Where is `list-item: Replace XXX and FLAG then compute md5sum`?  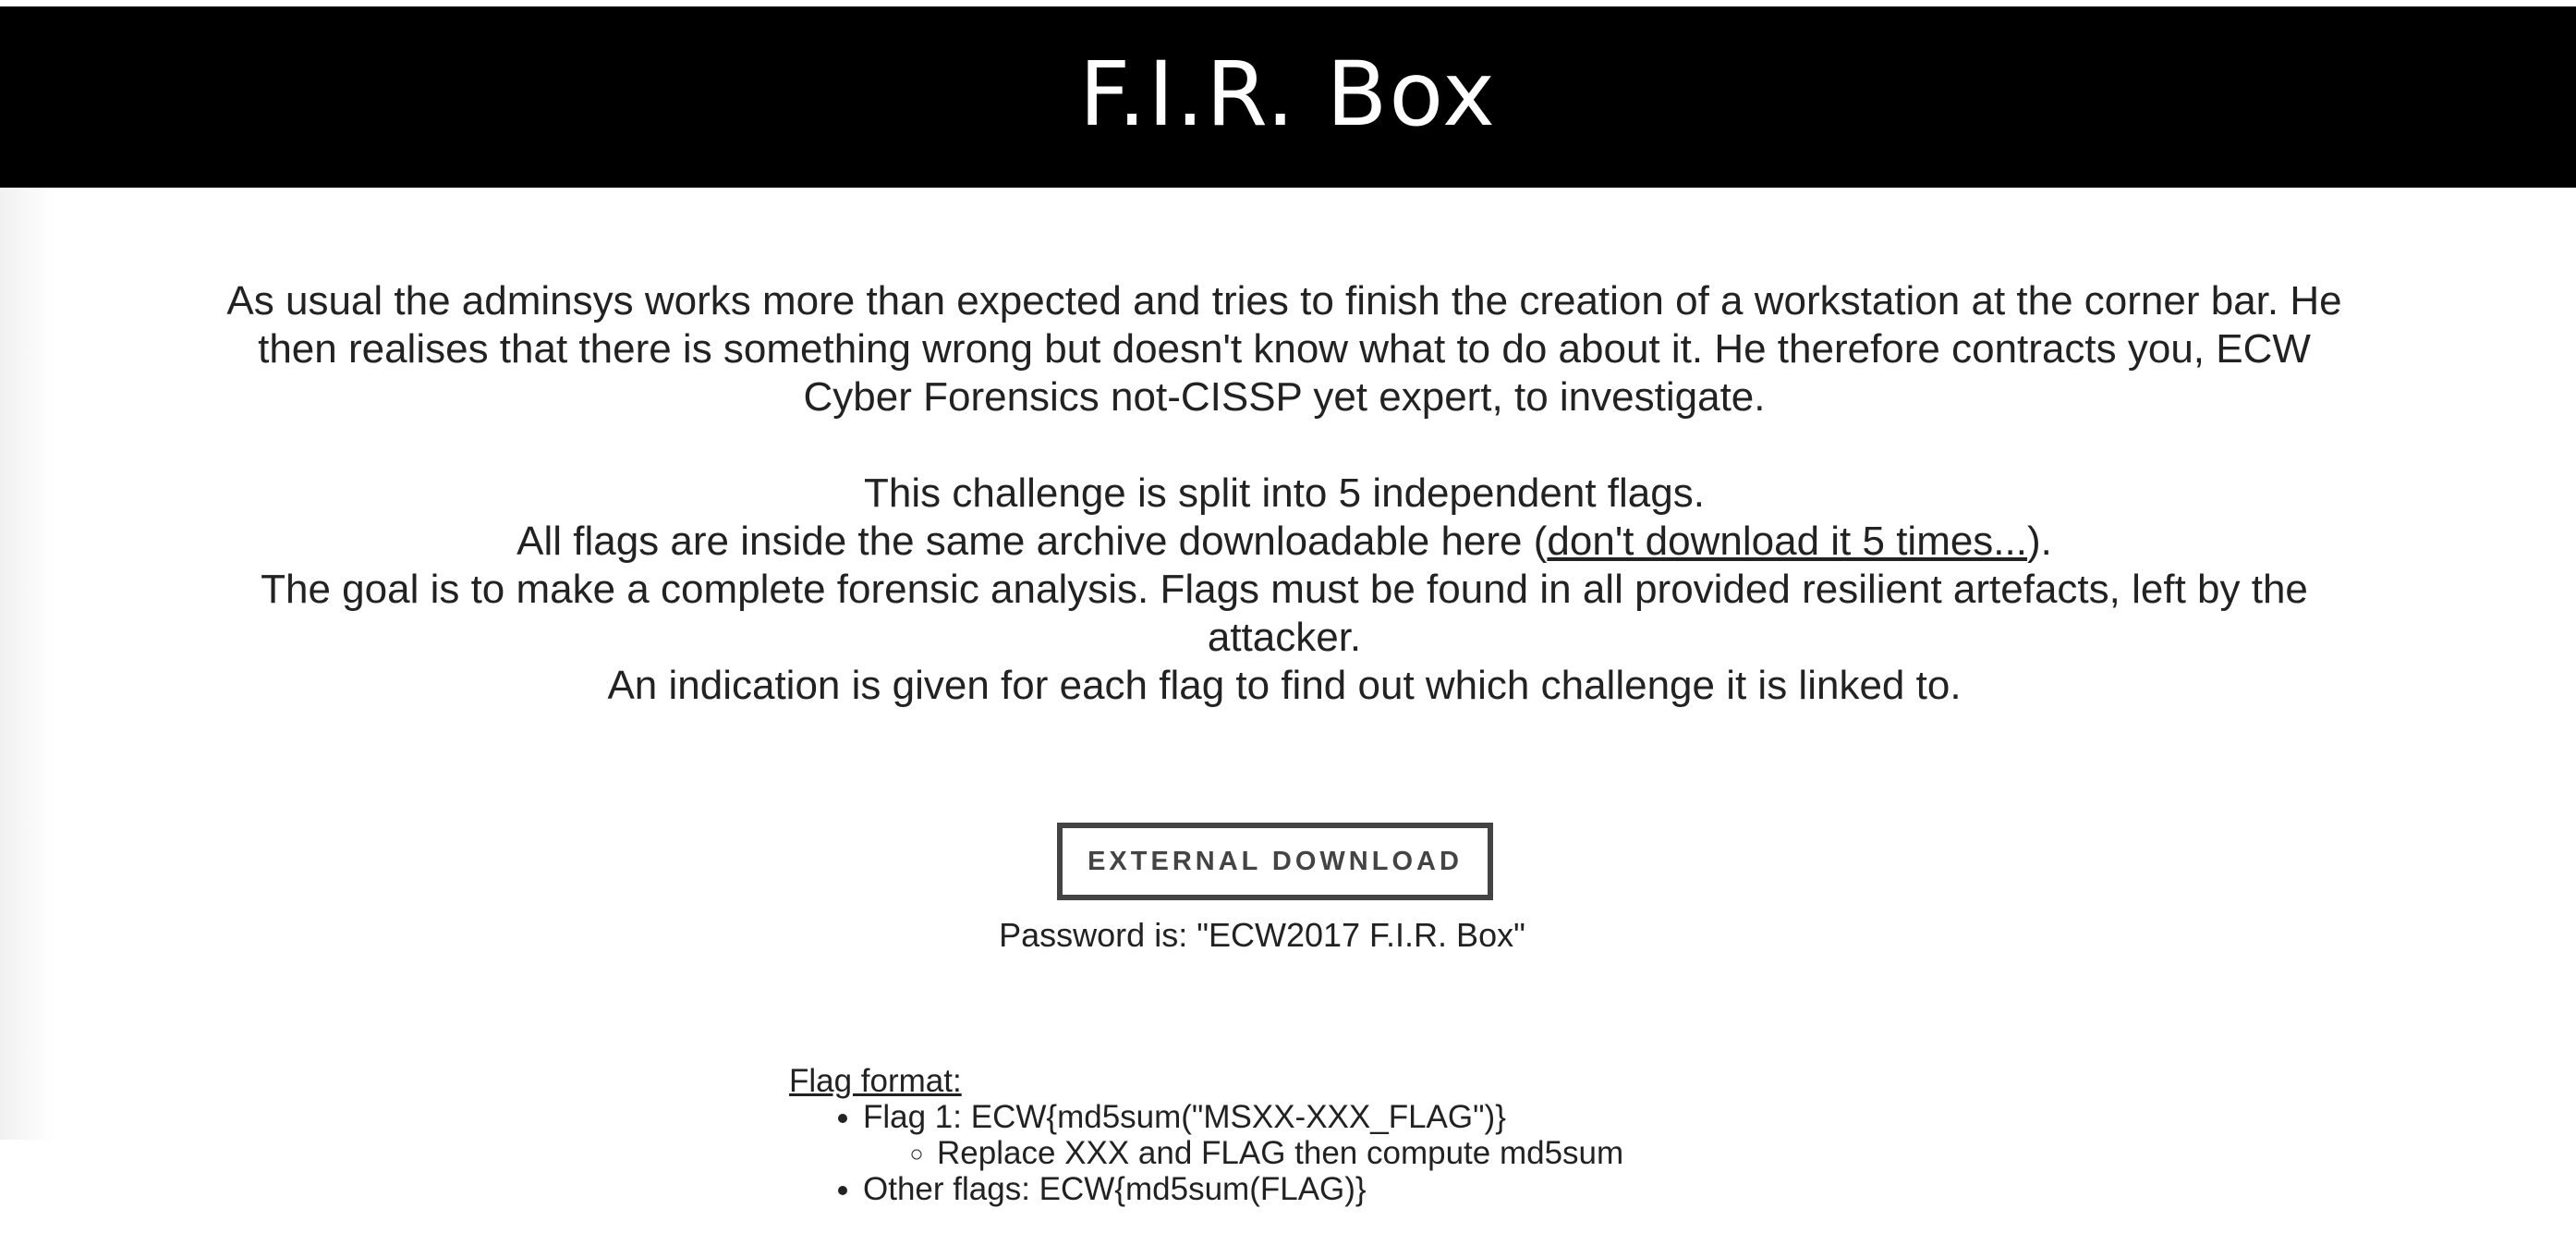 list-item: Replace XXX and FLAG then compute md5sum is located at coordinates (1280, 1153).